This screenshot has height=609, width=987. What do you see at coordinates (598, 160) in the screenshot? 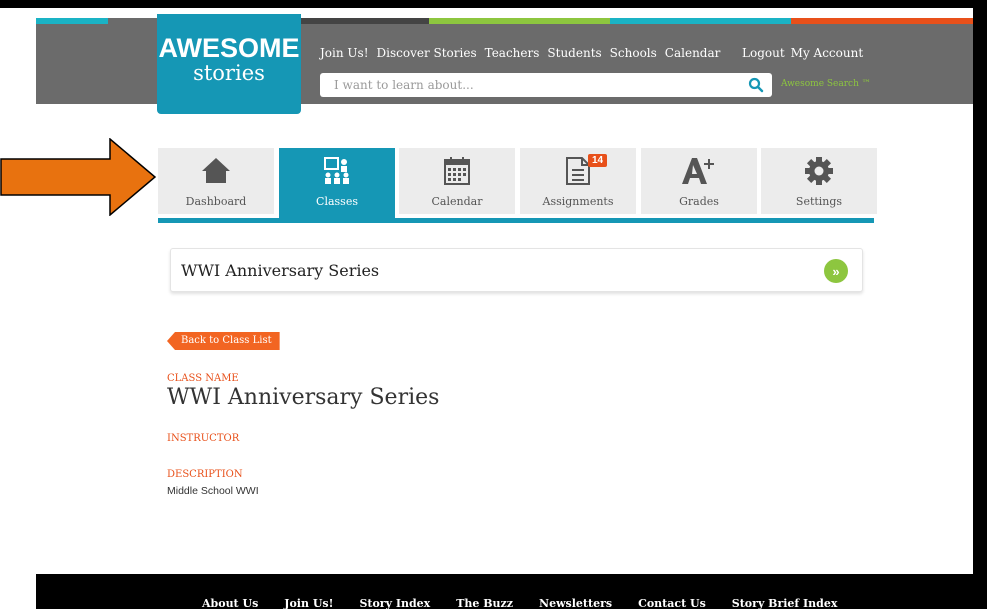
I see `assignments-count-badge: 14` at bounding box center [598, 160].